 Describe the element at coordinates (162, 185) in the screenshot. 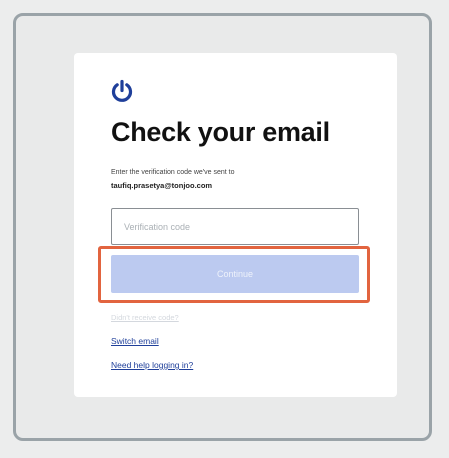

I see `recipient-email: taufiq.prasetya@tonjoo.com` at that location.